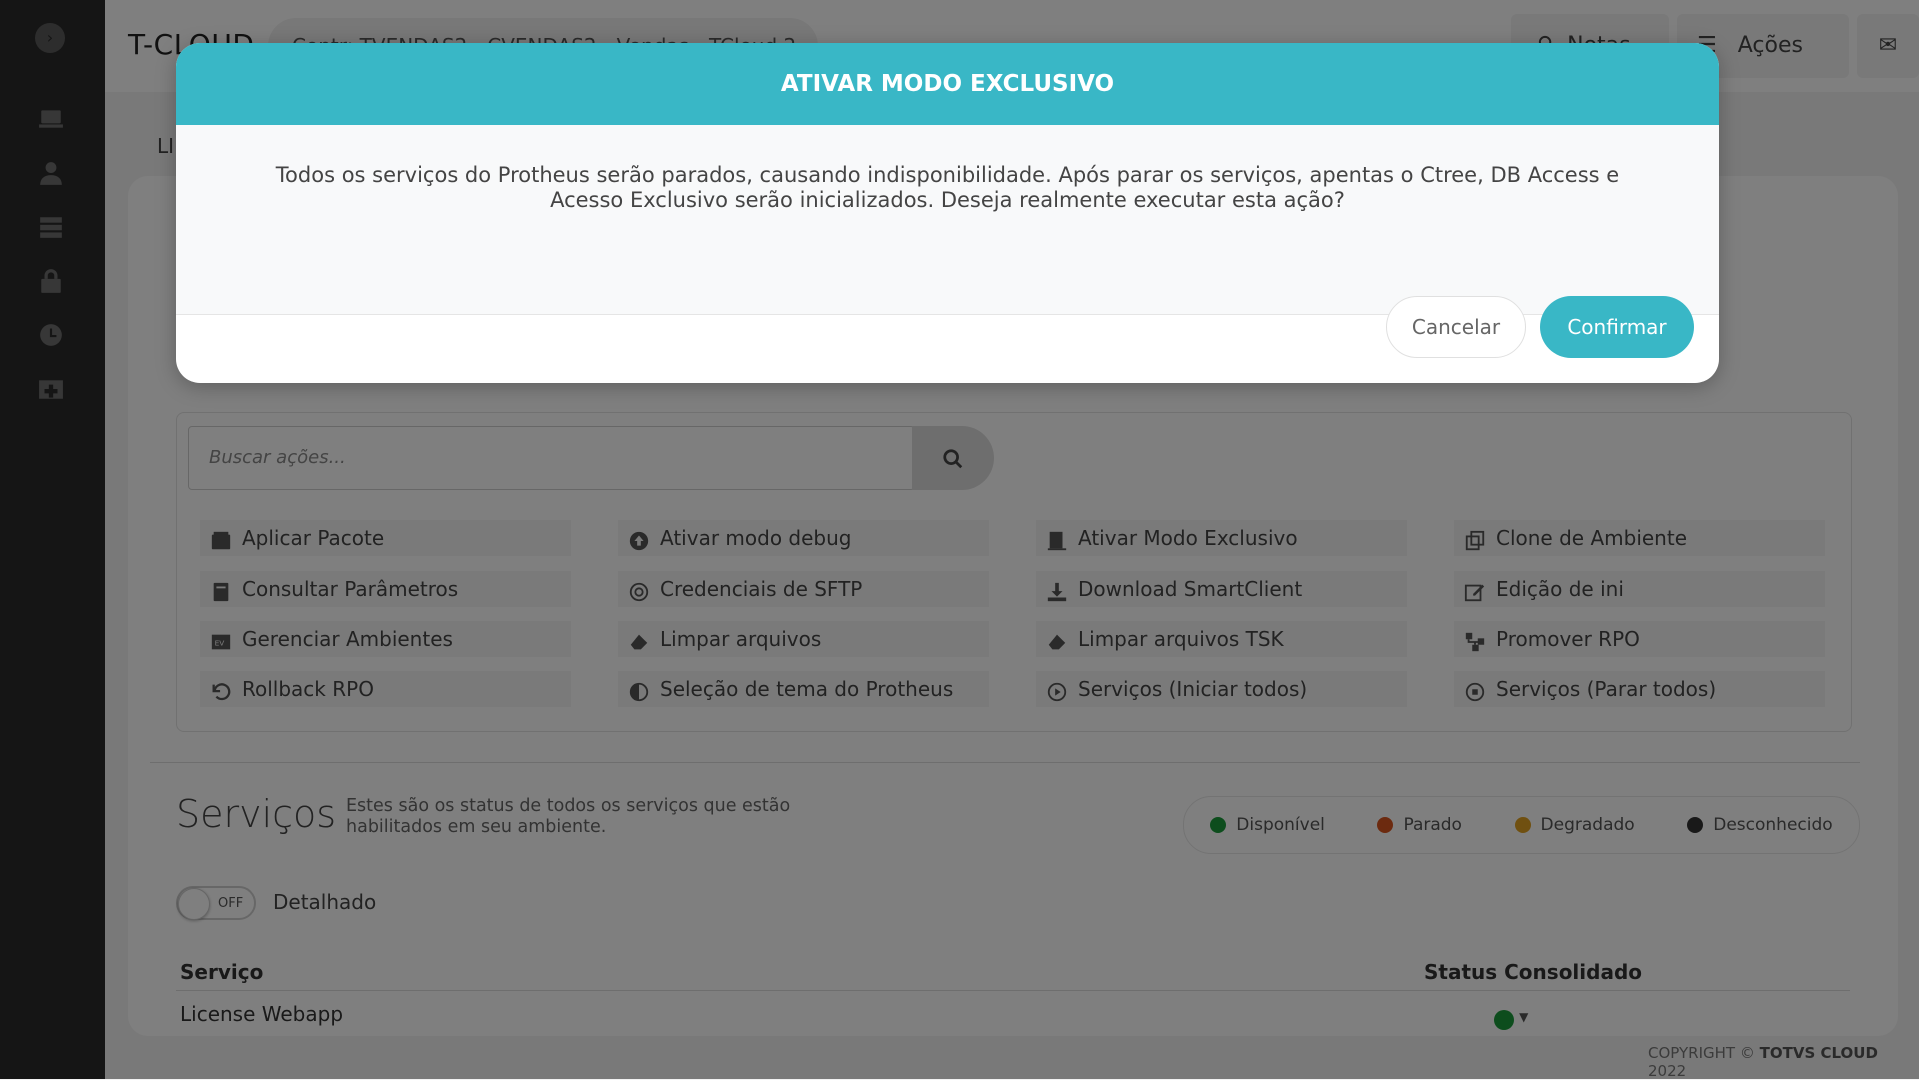  What do you see at coordinates (1456, 327) in the screenshot?
I see `cancel-button: Cancelar` at bounding box center [1456, 327].